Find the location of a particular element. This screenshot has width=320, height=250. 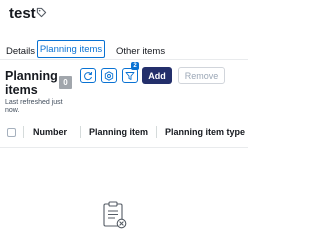

column-header-planning-item: Planning item is located at coordinates (118, 132).